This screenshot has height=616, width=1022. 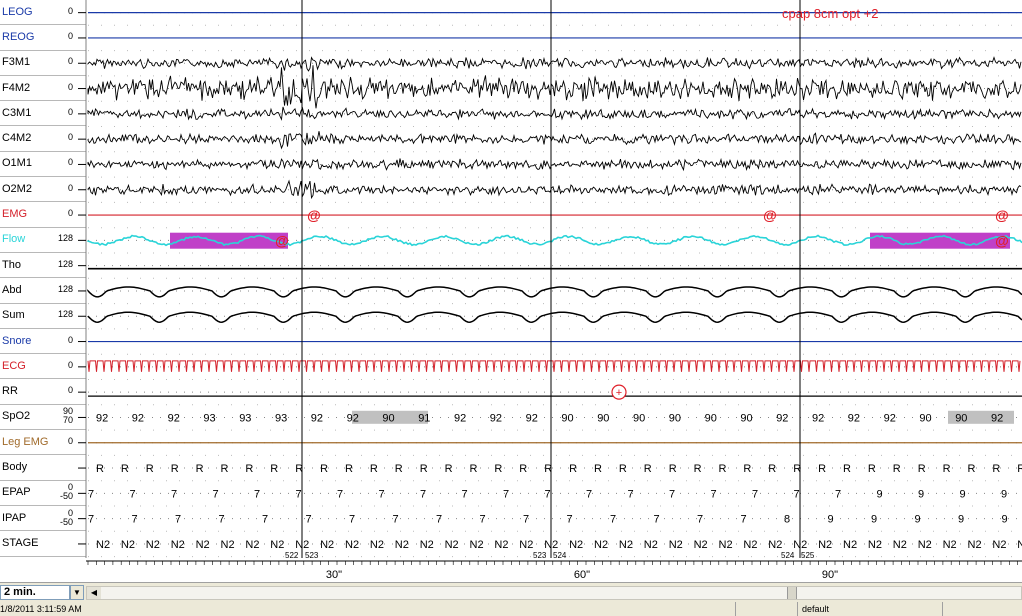 I want to click on ipap-value: 8, so click(x=787, y=520).